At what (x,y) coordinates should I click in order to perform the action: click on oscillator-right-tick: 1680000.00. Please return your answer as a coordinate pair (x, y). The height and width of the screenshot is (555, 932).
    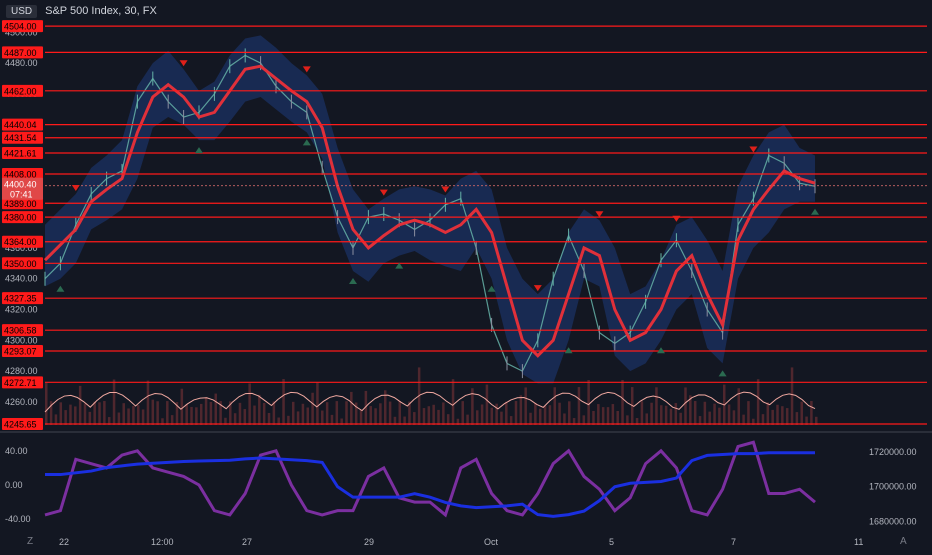
    Looking at the image, I should click on (893, 522).